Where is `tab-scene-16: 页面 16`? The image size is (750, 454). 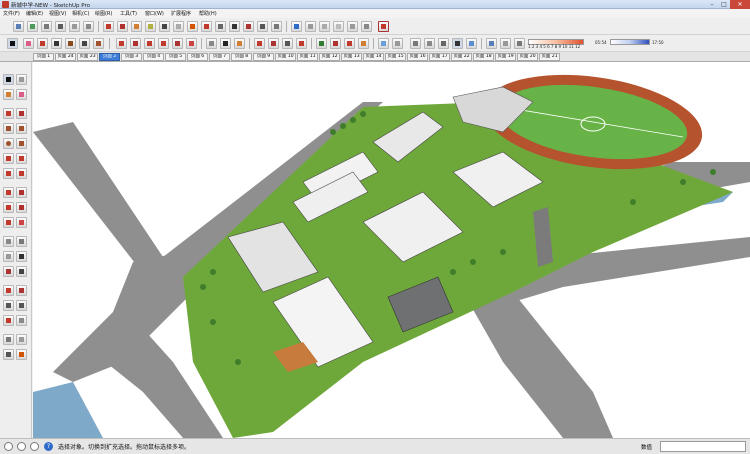 tab-scene-16: 页面 16 is located at coordinates (417, 57).